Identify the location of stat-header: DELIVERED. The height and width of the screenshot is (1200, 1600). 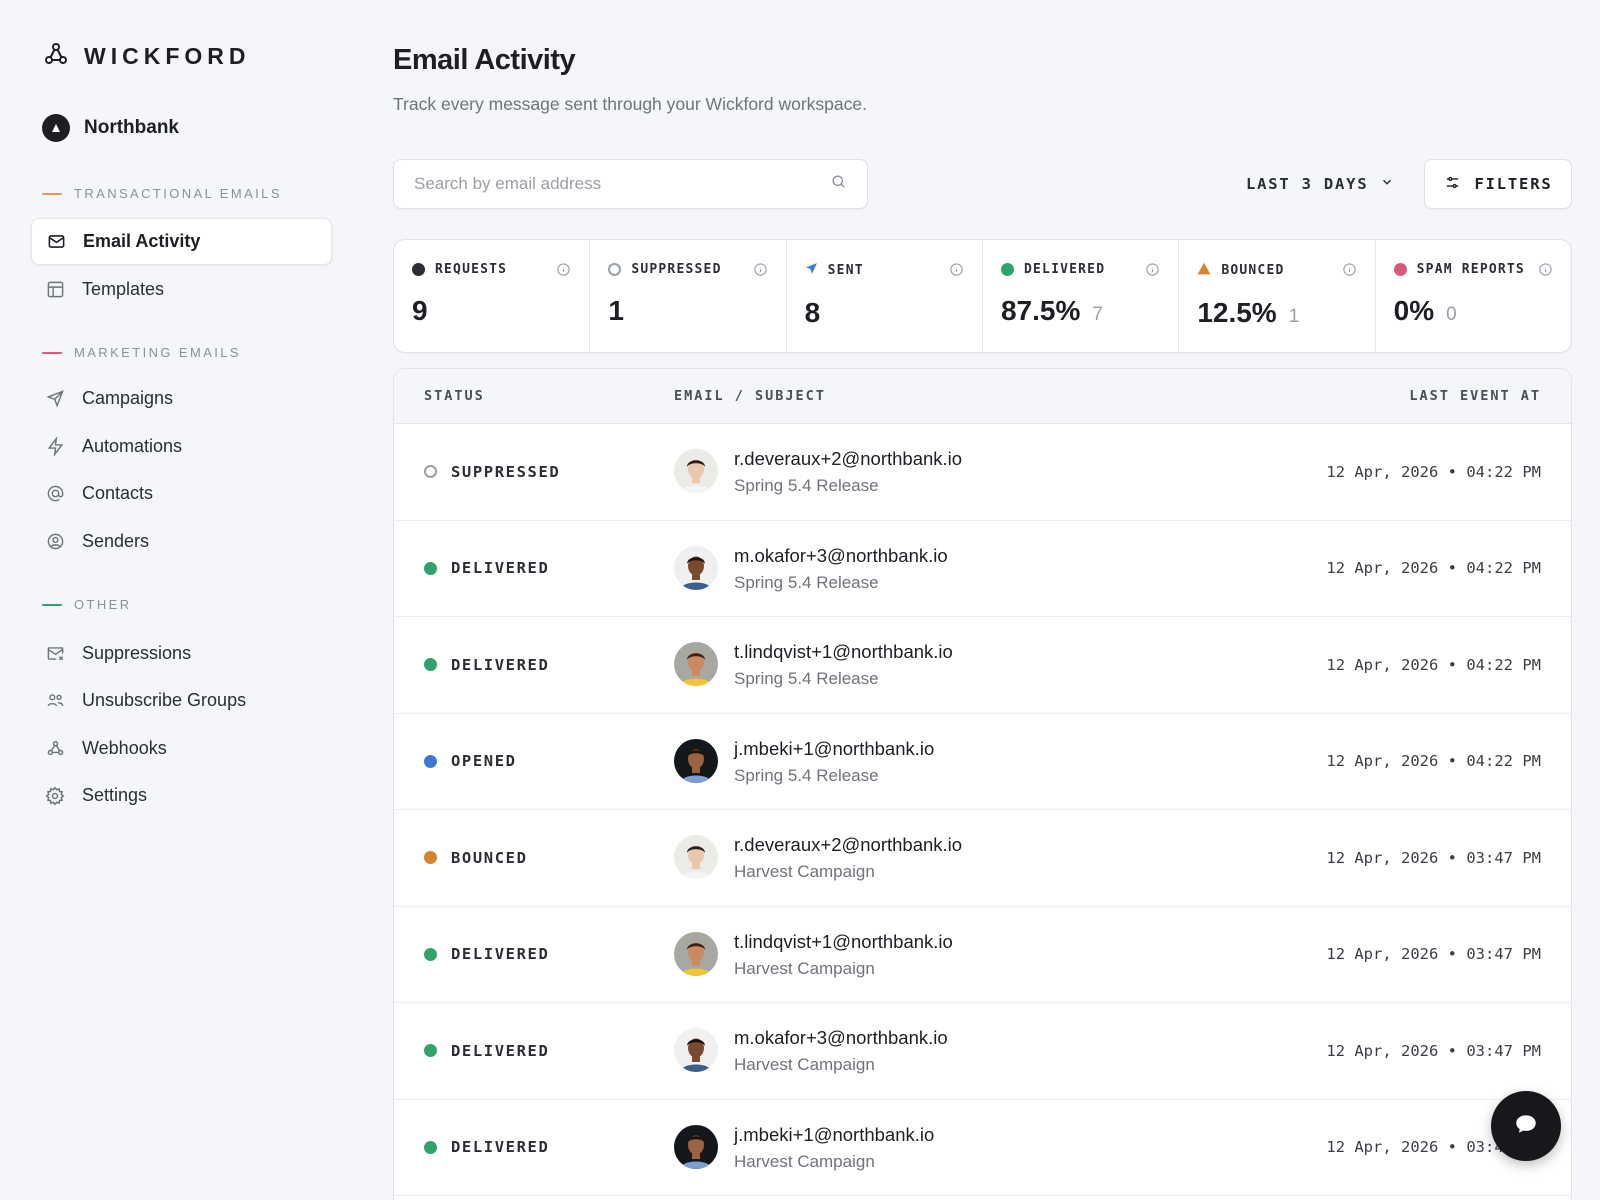
(1080, 269).